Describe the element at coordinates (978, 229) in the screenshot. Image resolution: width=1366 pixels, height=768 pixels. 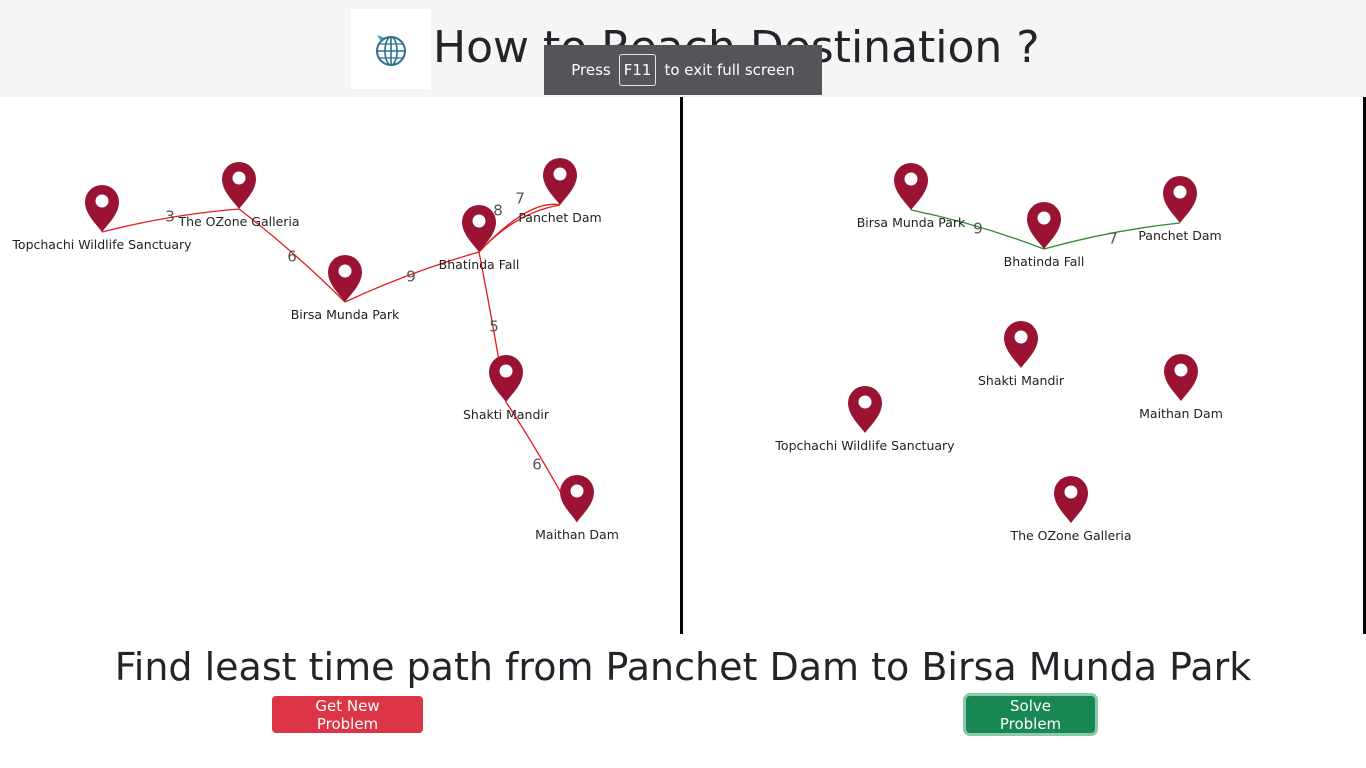
I see `right-edge-weight: 9` at that location.